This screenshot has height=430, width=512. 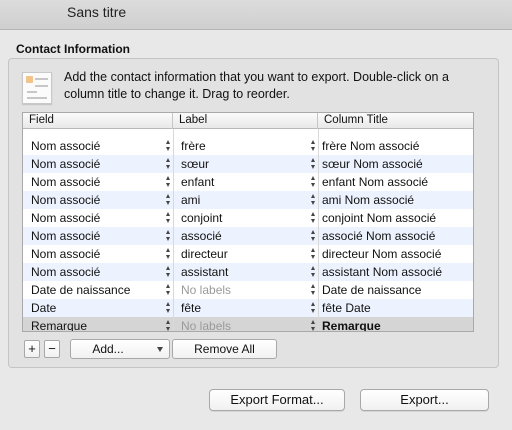 I want to click on column-header-column-title: Column Title, so click(x=395, y=121).